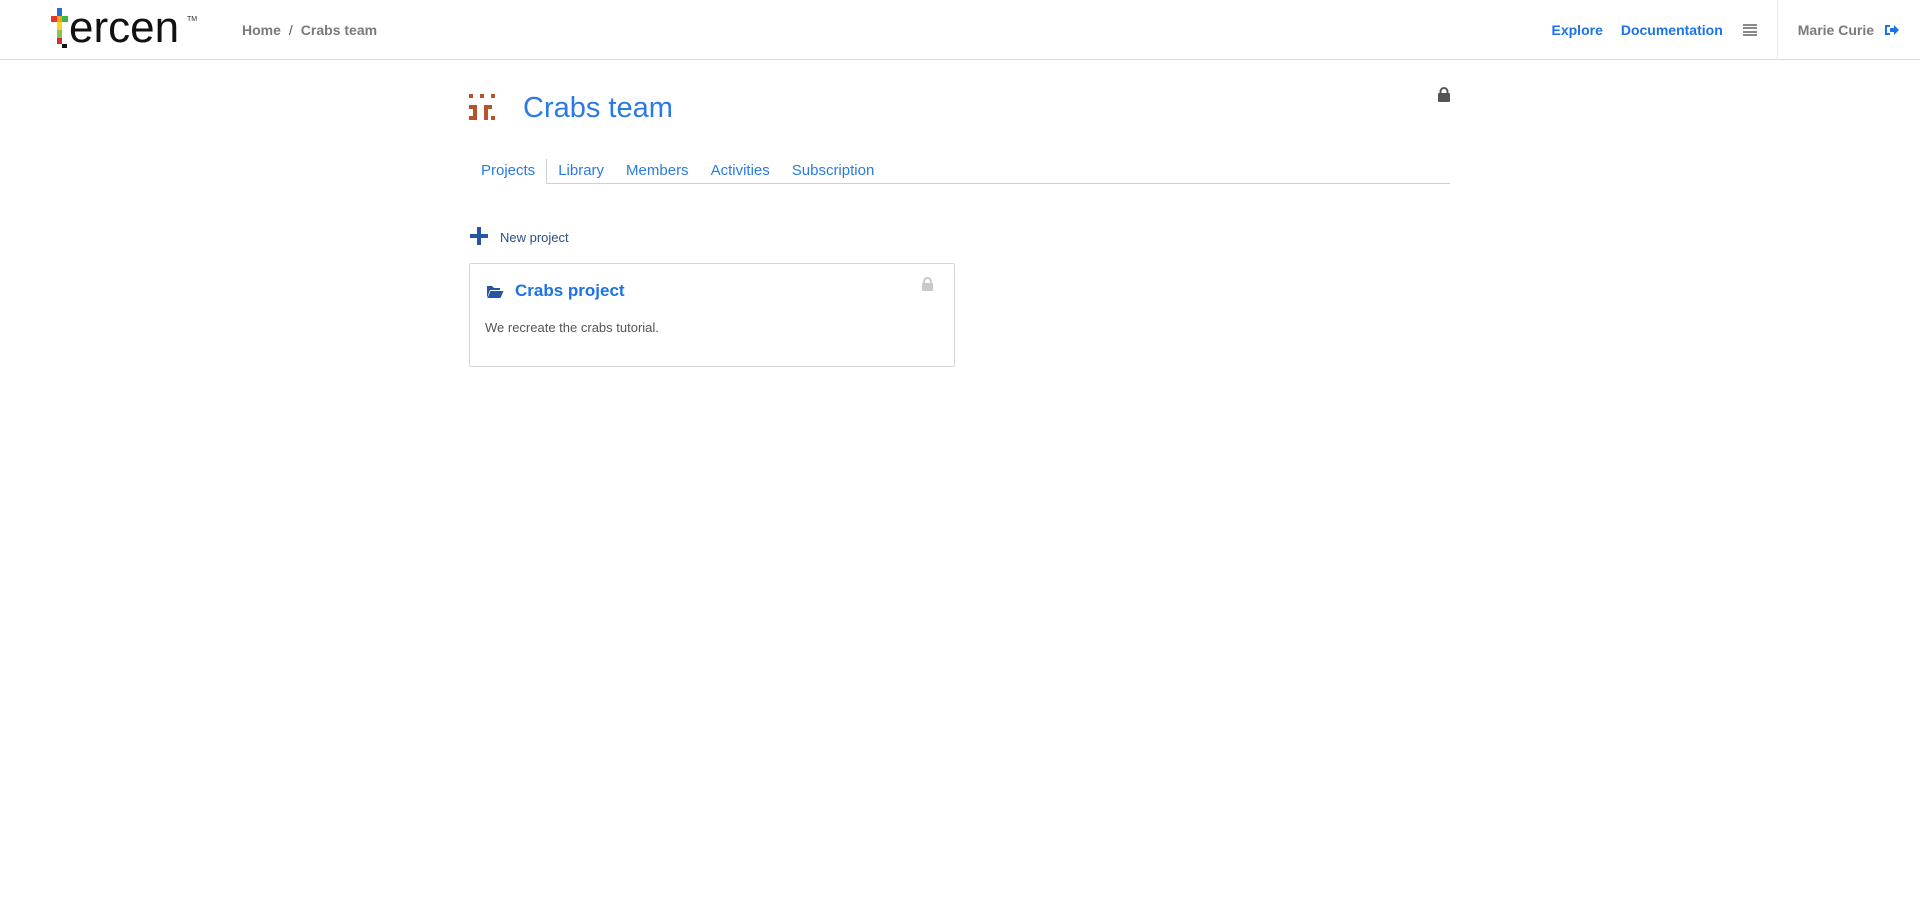  I want to click on breadcrumb: Home / Crabs team, so click(309, 30).